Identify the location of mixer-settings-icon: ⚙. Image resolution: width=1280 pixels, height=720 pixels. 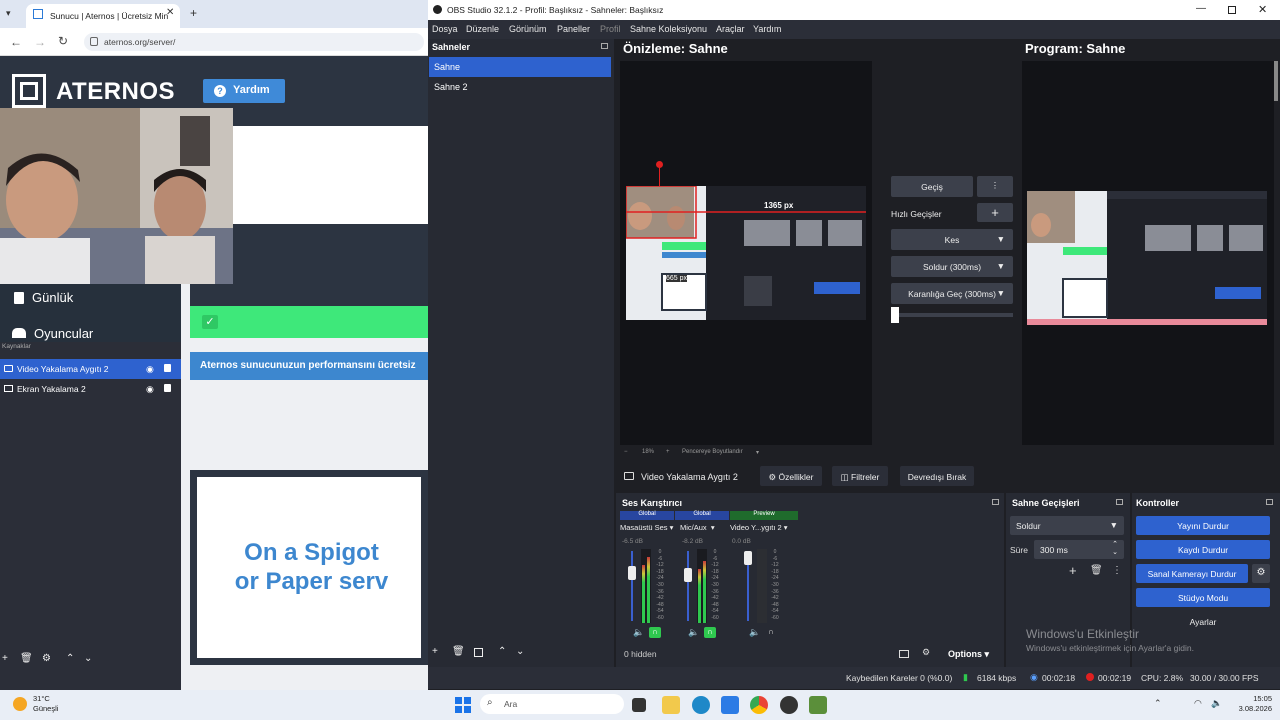
(926, 652).